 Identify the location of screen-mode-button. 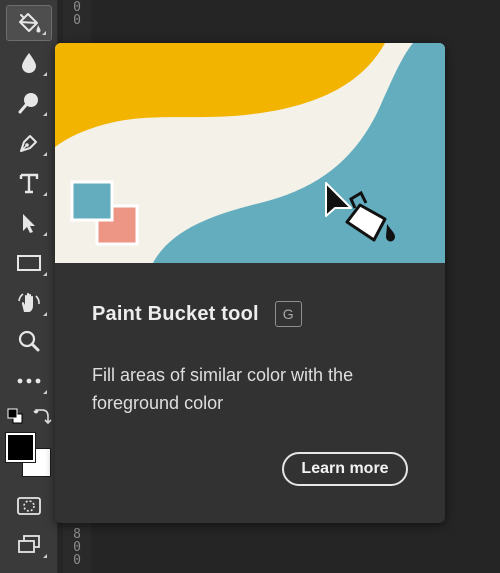
(29, 545).